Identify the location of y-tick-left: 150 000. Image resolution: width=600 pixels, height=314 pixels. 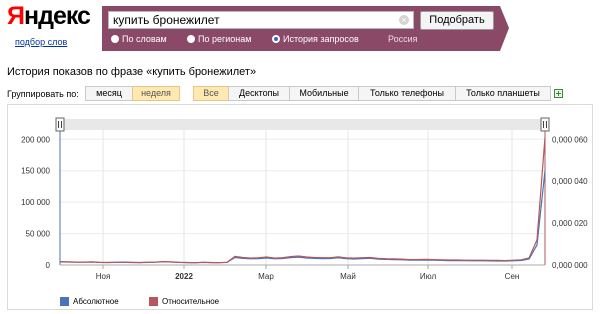
(35, 171).